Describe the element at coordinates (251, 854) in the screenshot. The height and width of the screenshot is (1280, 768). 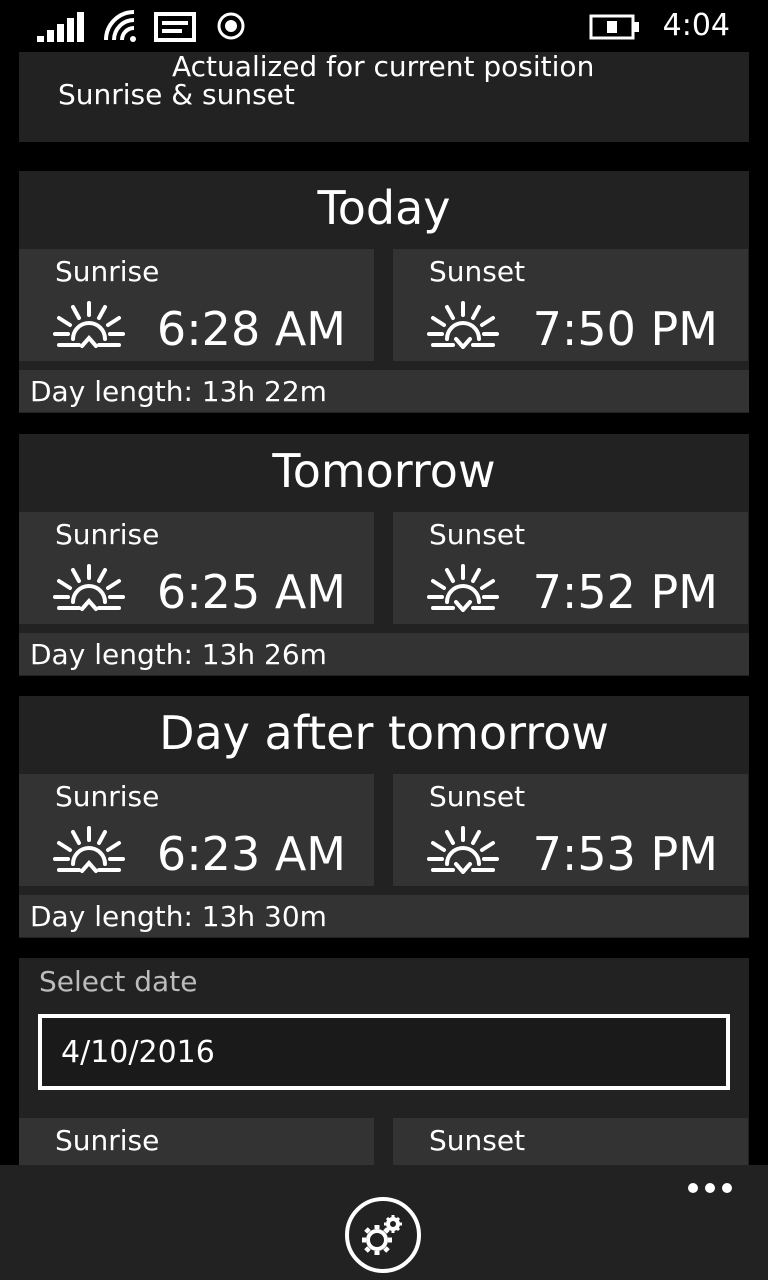
I see `sunrise-time: 6:23 AM` at that location.